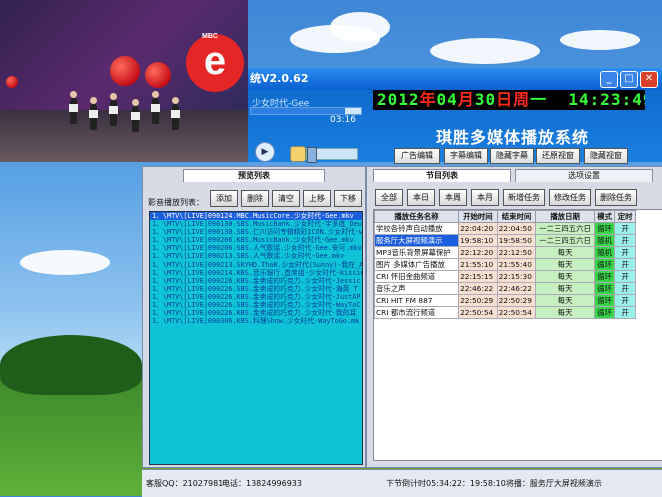 The height and width of the screenshot is (497, 662). I want to click on edit-task-button: 修改任务, so click(570, 197).